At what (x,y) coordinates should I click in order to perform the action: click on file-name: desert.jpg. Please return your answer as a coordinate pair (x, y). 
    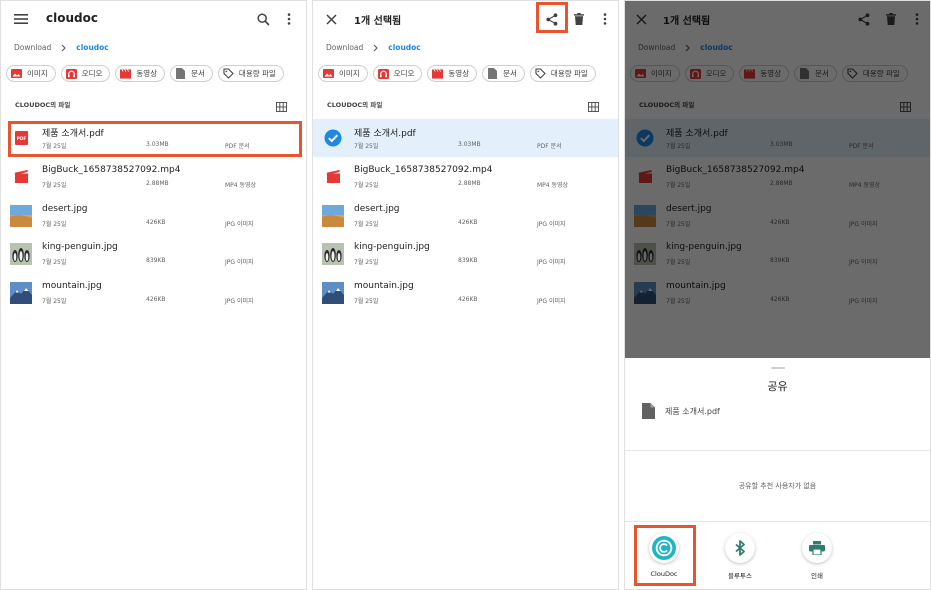
    Looking at the image, I should click on (377, 208).